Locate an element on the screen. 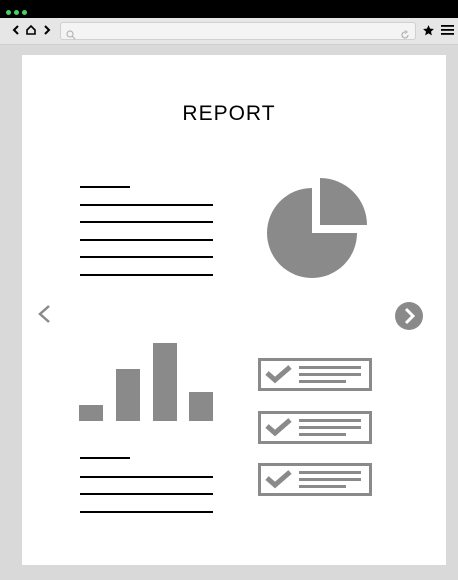  window-titlebar is located at coordinates (229, 9).